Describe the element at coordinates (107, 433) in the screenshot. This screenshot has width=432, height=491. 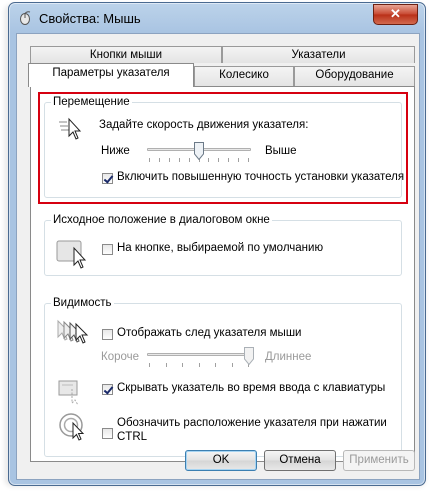
I see `show-location-checkbox` at that location.